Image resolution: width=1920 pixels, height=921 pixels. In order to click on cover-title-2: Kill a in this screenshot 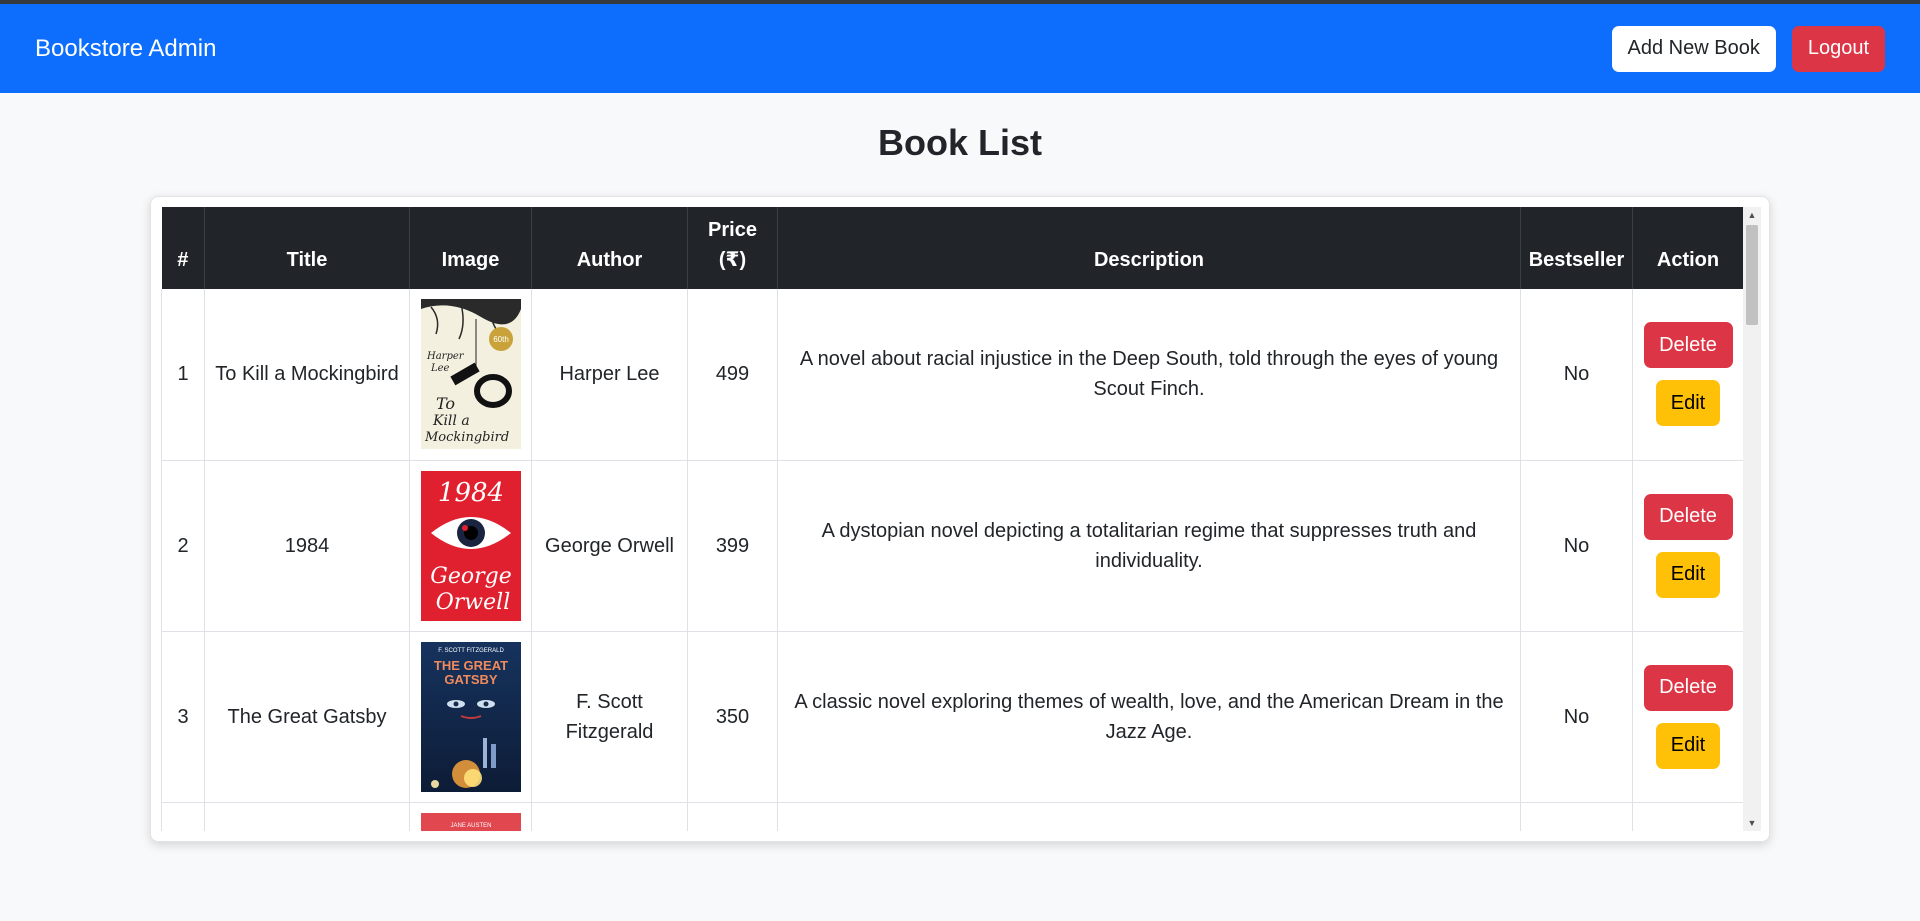, I will do `click(451, 421)`.